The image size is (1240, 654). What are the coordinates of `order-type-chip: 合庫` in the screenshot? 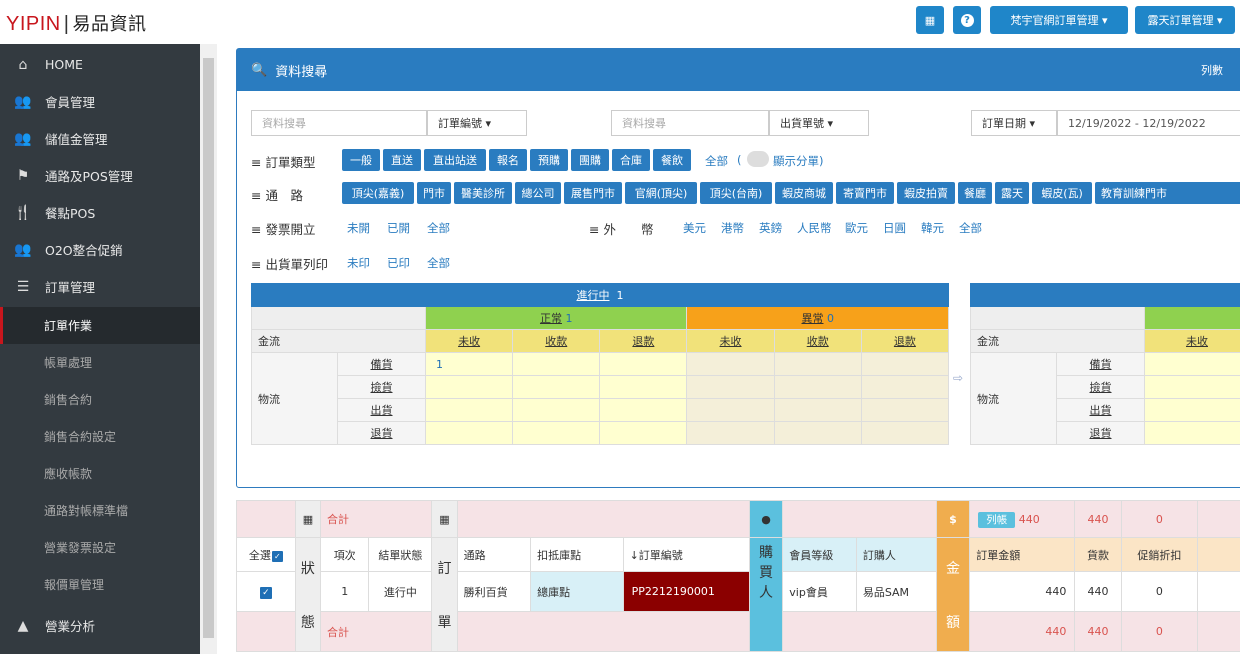 It's located at (631, 160).